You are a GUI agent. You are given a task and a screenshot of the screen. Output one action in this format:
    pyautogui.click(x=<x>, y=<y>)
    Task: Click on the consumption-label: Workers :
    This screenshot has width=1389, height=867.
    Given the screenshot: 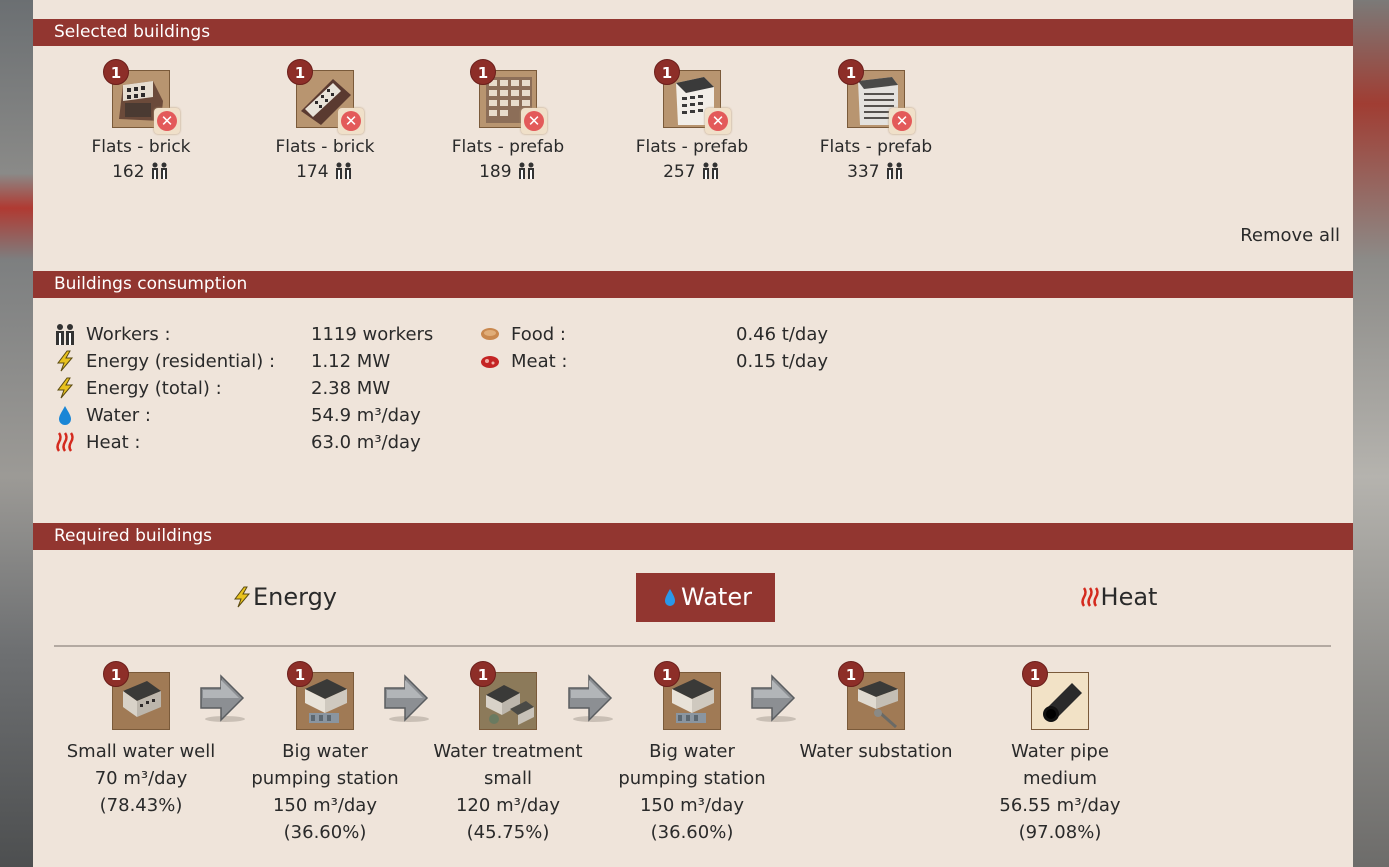 What is the action you would take?
    pyautogui.click(x=128, y=334)
    